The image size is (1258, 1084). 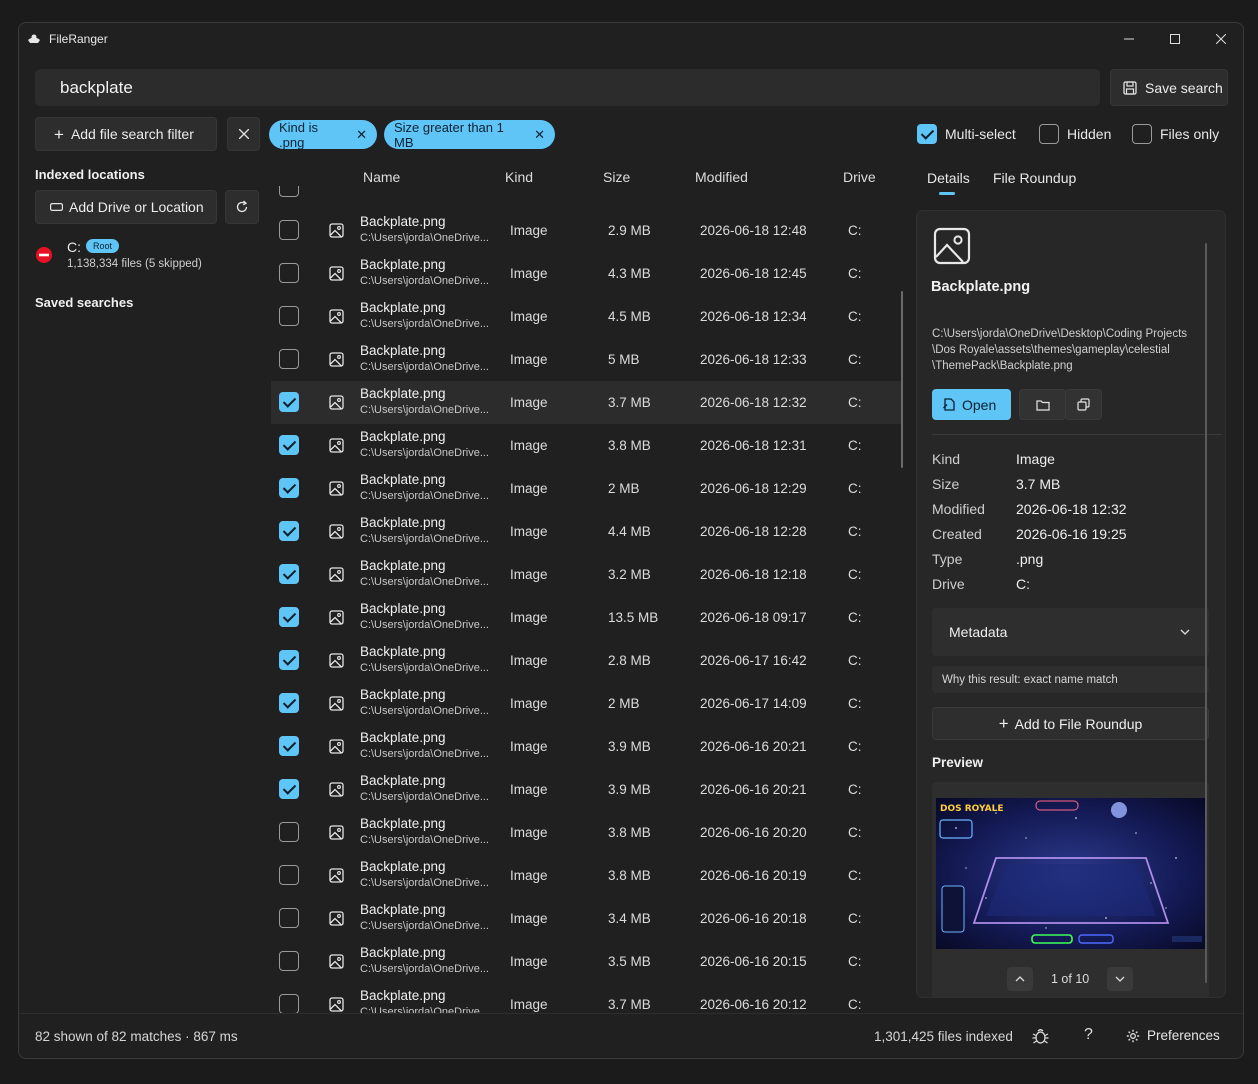 What do you see at coordinates (948, 178) in the screenshot?
I see `tab-details: Details` at bounding box center [948, 178].